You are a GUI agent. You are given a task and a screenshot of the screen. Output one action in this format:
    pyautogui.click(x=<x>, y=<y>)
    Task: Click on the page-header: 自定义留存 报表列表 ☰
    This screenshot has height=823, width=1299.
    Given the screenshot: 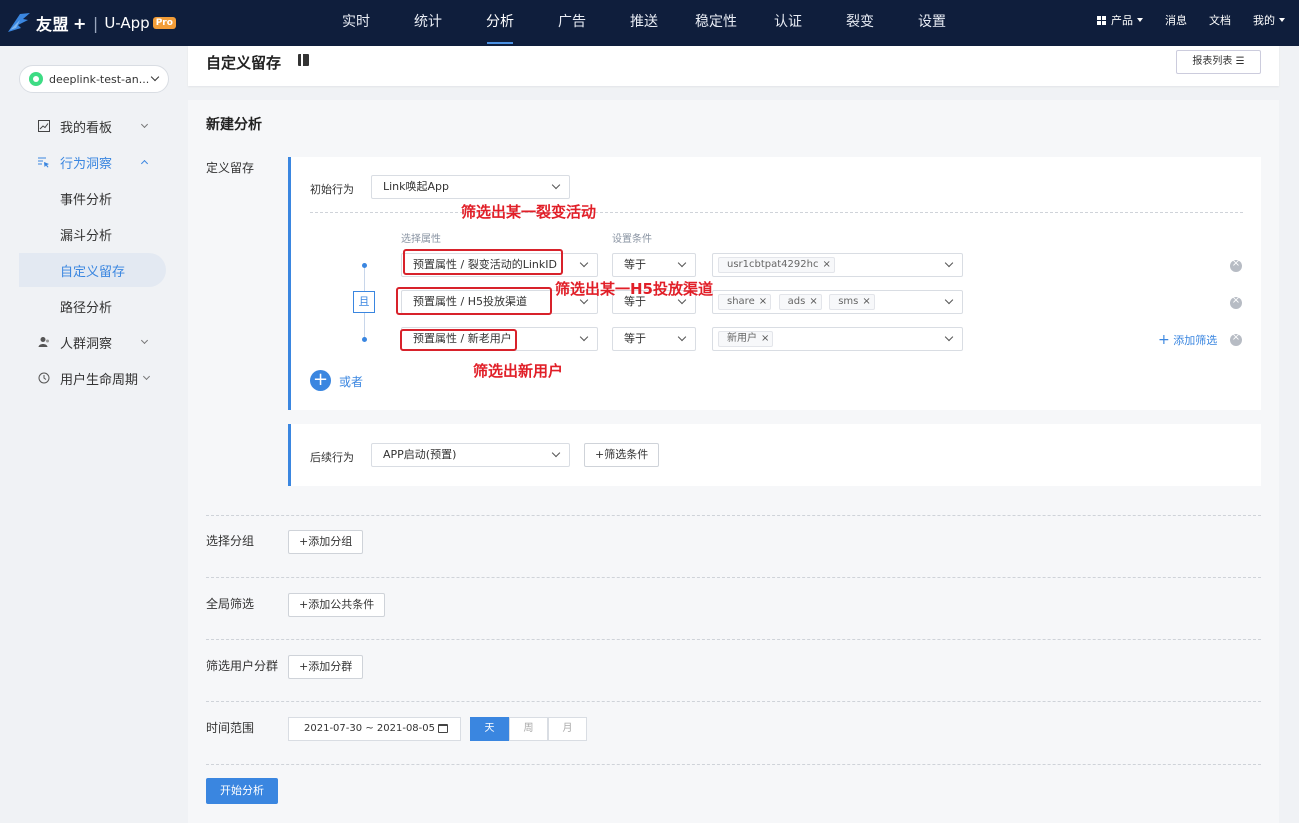 What is the action you would take?
    pyautogui.click(x=733, y=66)
    